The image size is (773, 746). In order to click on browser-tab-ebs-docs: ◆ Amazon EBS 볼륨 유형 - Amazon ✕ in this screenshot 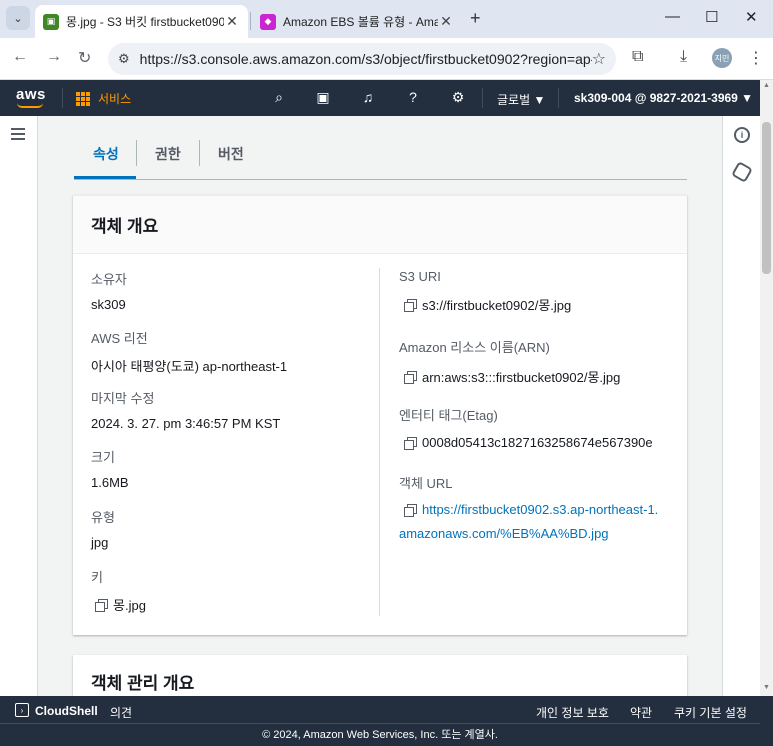, I will do `click(357, 21)`.